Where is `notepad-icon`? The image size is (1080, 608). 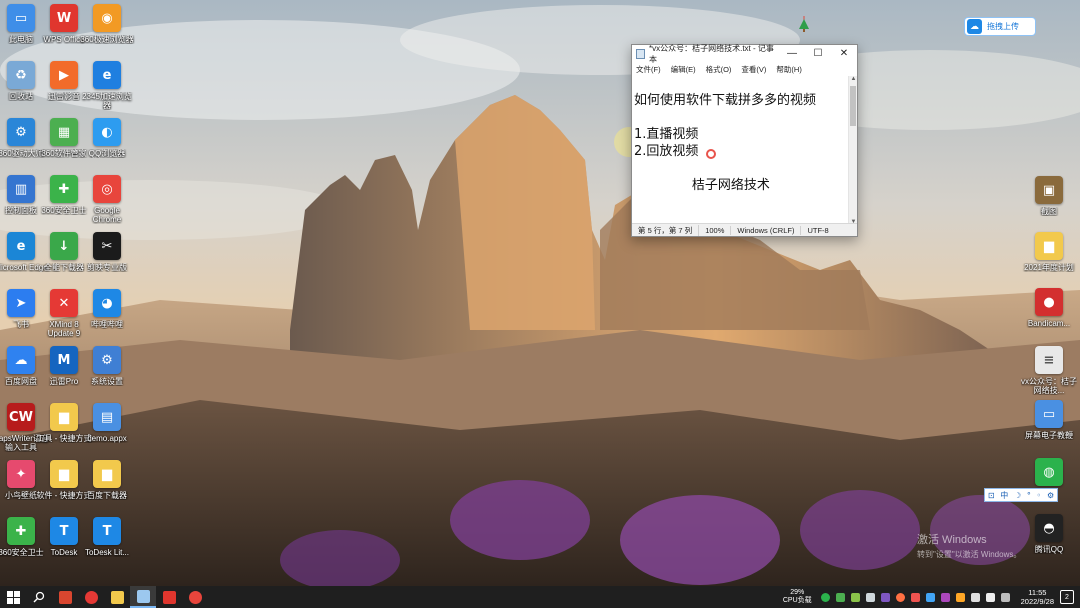 notepad-icon is located at coordinates (640, 53).